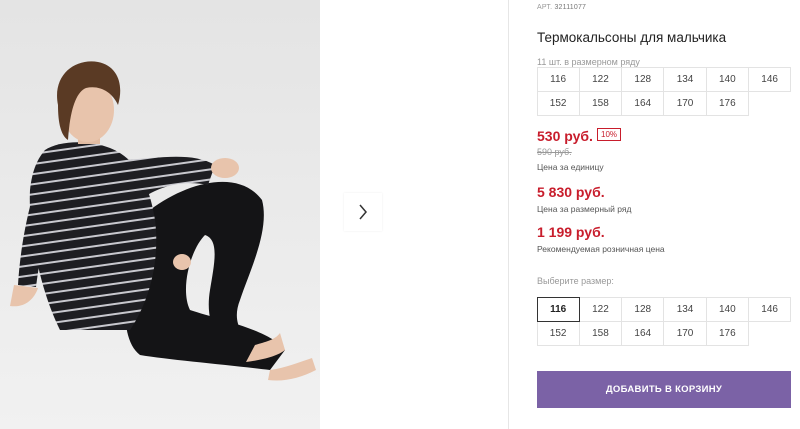  I want to click on unit-price: 530 руб., so click(565, 136).